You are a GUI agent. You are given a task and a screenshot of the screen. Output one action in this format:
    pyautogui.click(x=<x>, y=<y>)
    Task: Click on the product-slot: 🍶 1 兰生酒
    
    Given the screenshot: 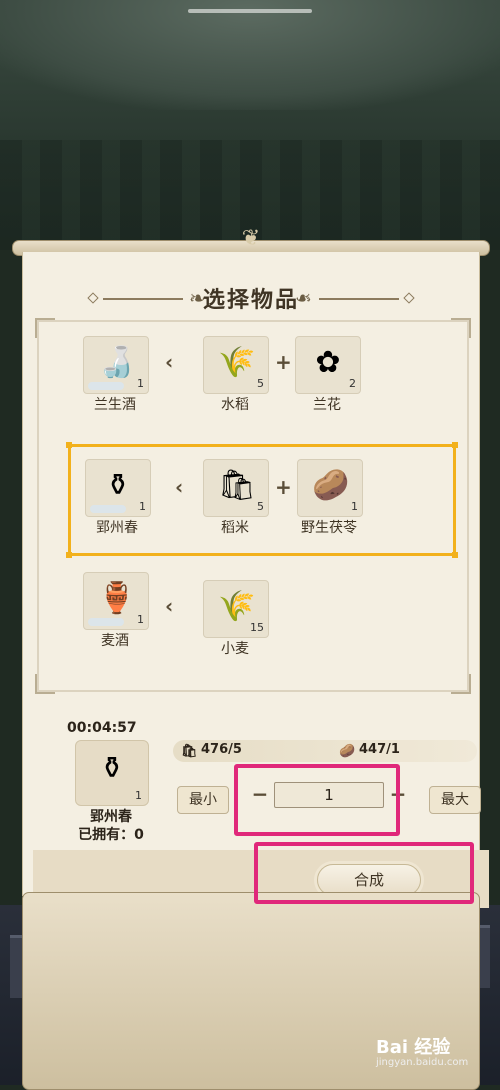 What is the action you would take?
    pyautogui.click(x=116, y=376)
    